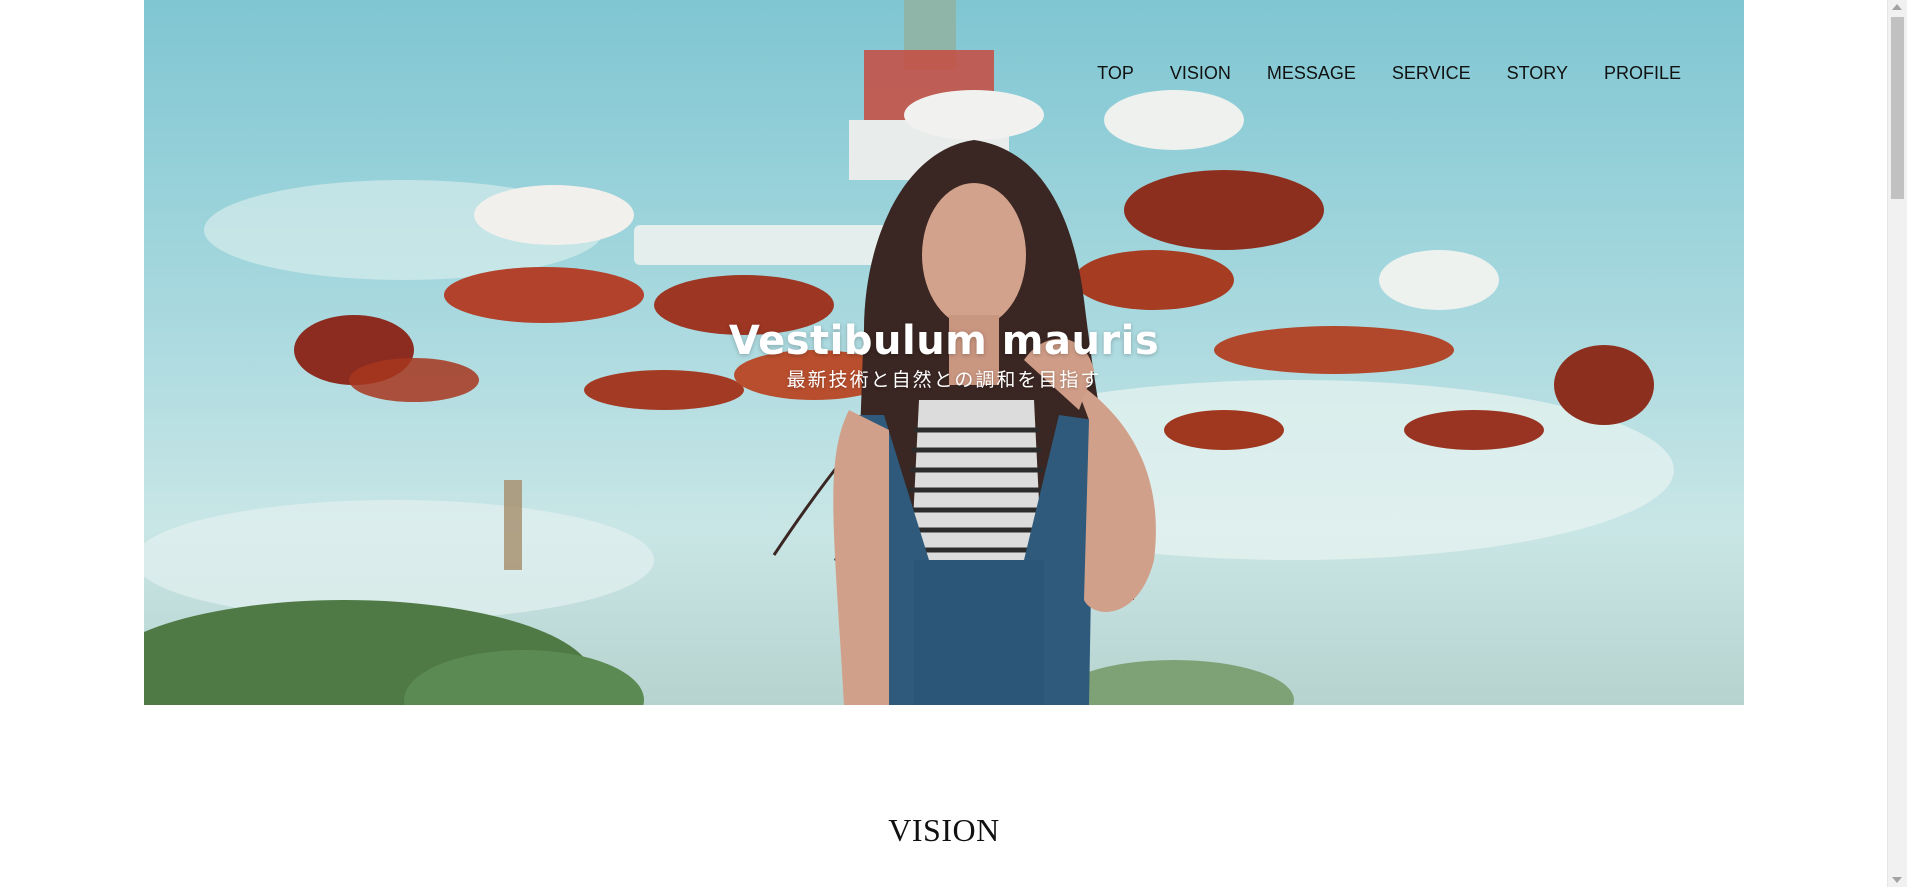 The width and height of the screenshot is (1907, 887). Describe the element at coordinates (1642, 73) in the screenshot. I see `nav-profile: PROFILE` at that location.